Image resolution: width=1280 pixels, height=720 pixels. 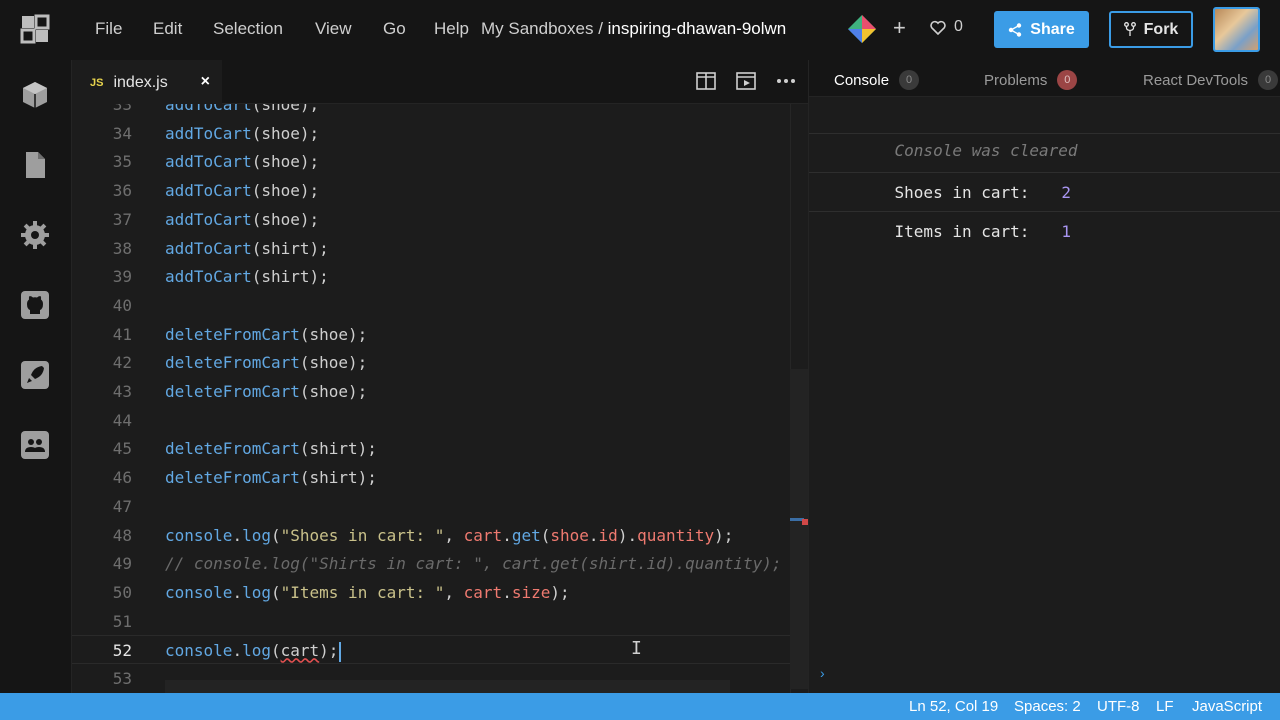 I want to click on code-line: 40, so click(x=440, y=305).